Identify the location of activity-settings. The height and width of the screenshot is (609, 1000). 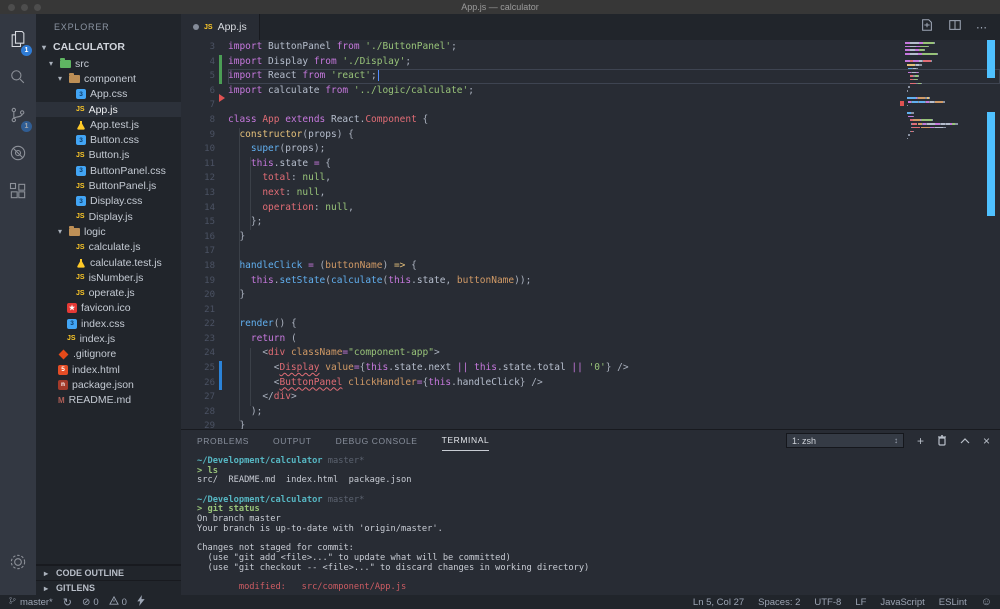
(18, 564).